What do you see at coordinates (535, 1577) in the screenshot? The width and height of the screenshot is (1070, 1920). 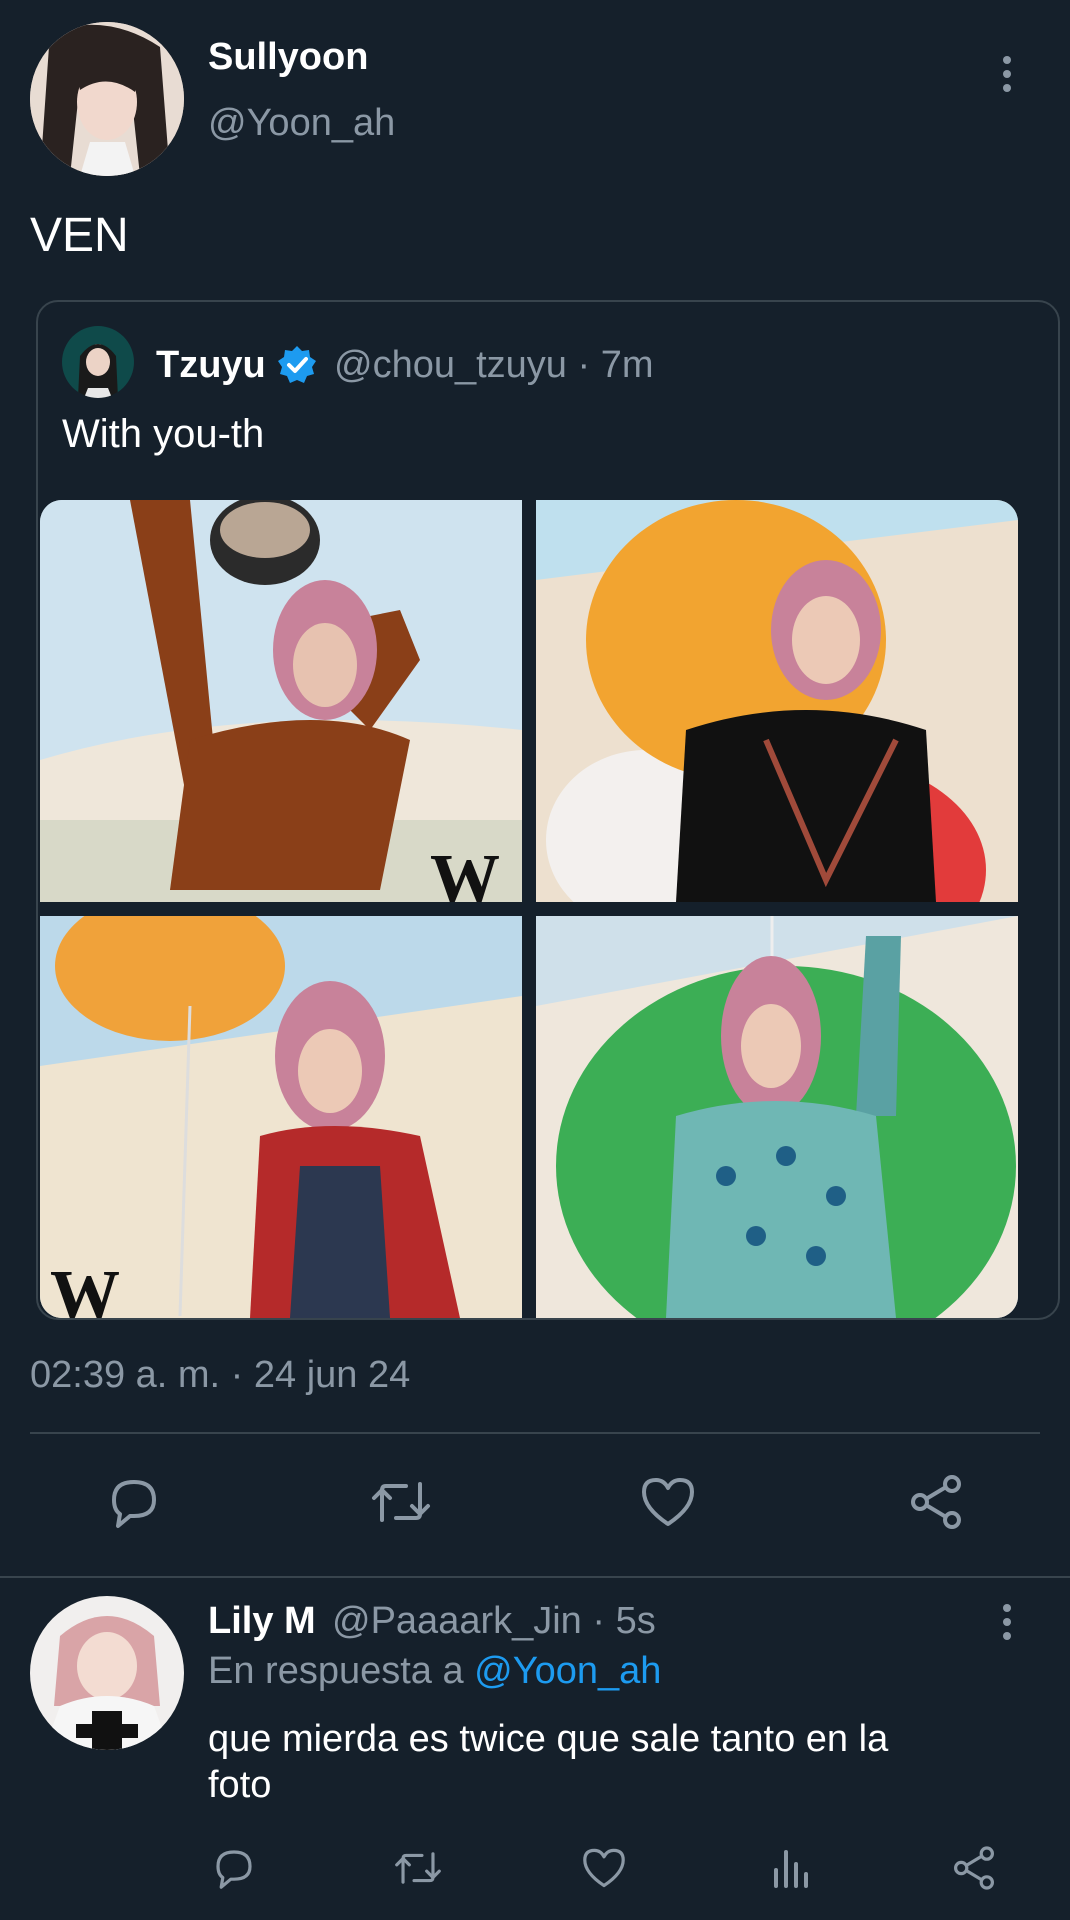 I see `section-divider` at bounding box center [535, 1577].